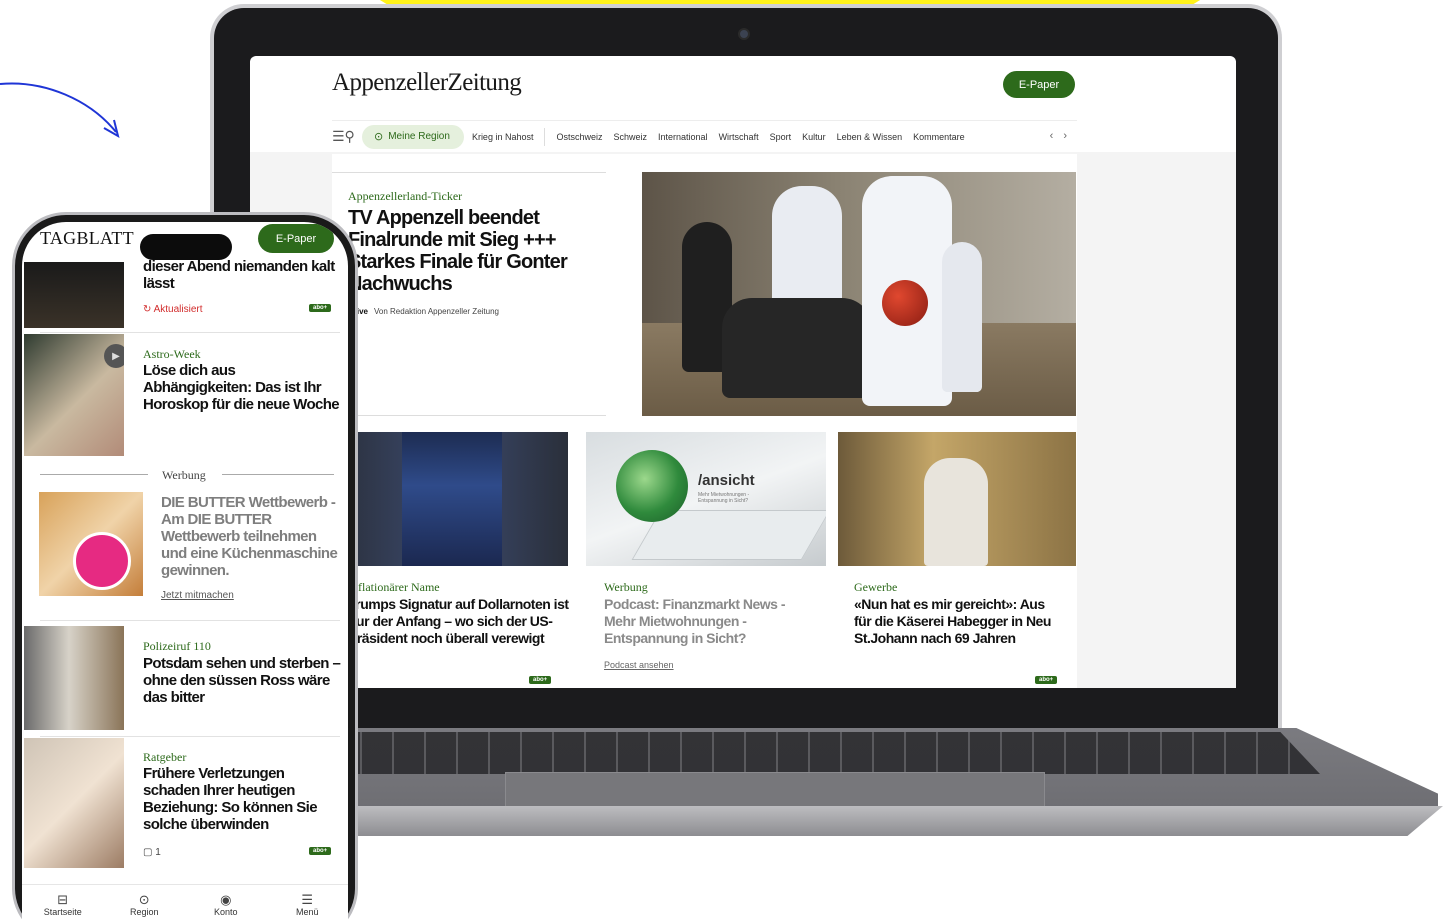 This screenshot has width=1455, height=924. I want to click on hero-kicker: Appenzellerland-Ticker, so click(405, 196).